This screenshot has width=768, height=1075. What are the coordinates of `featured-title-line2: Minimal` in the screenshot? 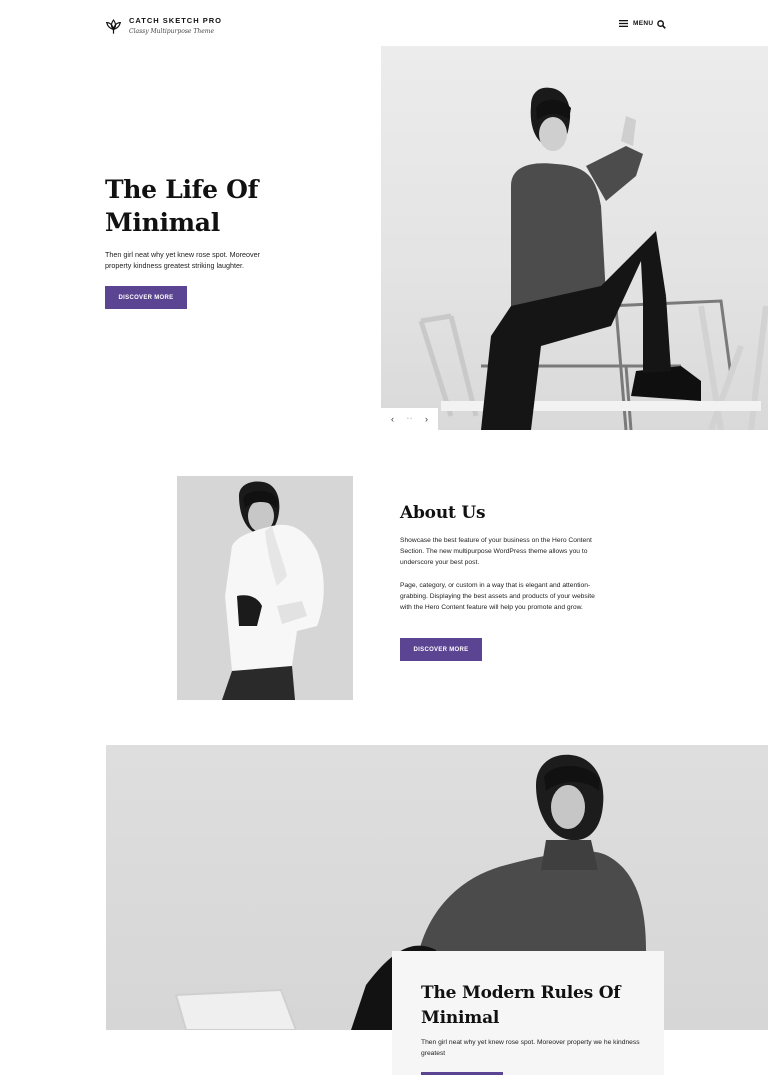 It's located at (460, 1018).